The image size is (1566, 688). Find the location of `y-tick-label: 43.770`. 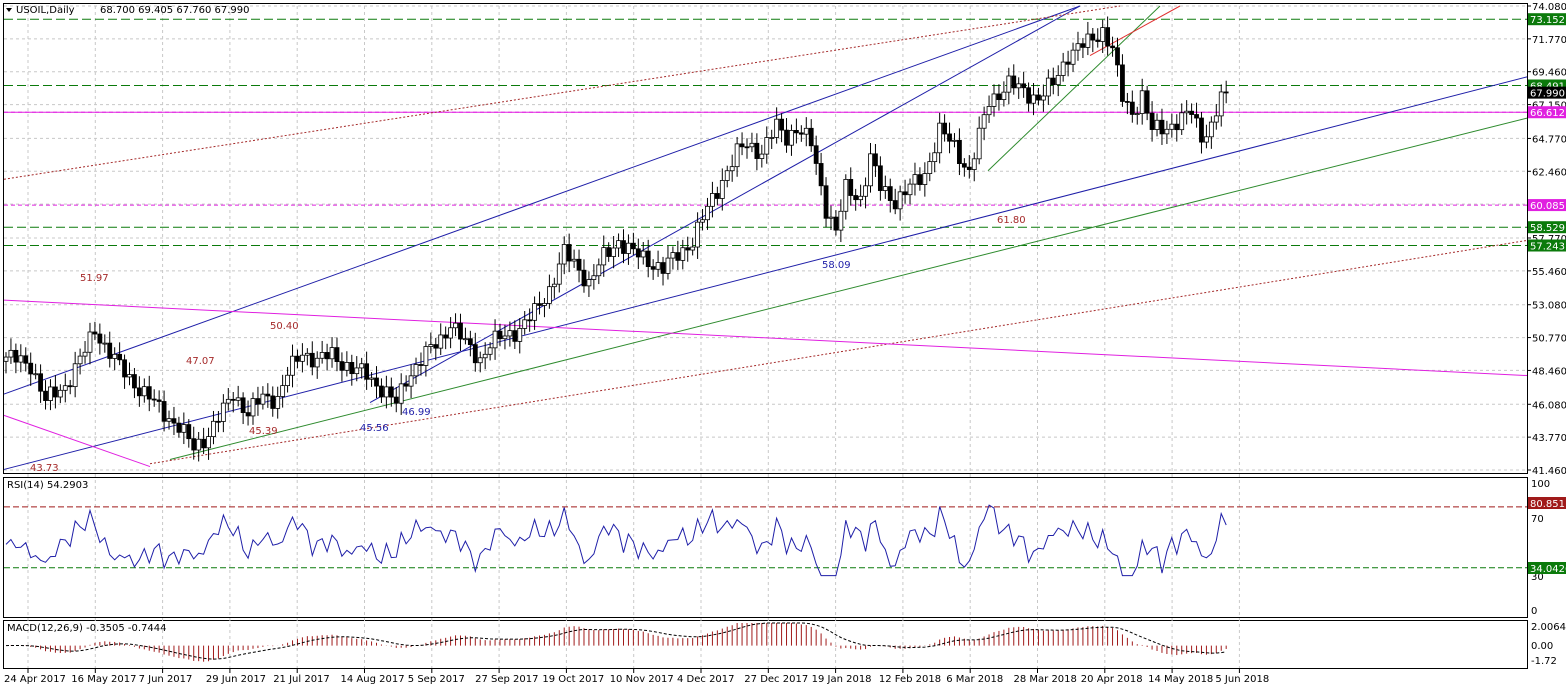

y-tick-label: 43.770 is located at coordinates (1549, 438).